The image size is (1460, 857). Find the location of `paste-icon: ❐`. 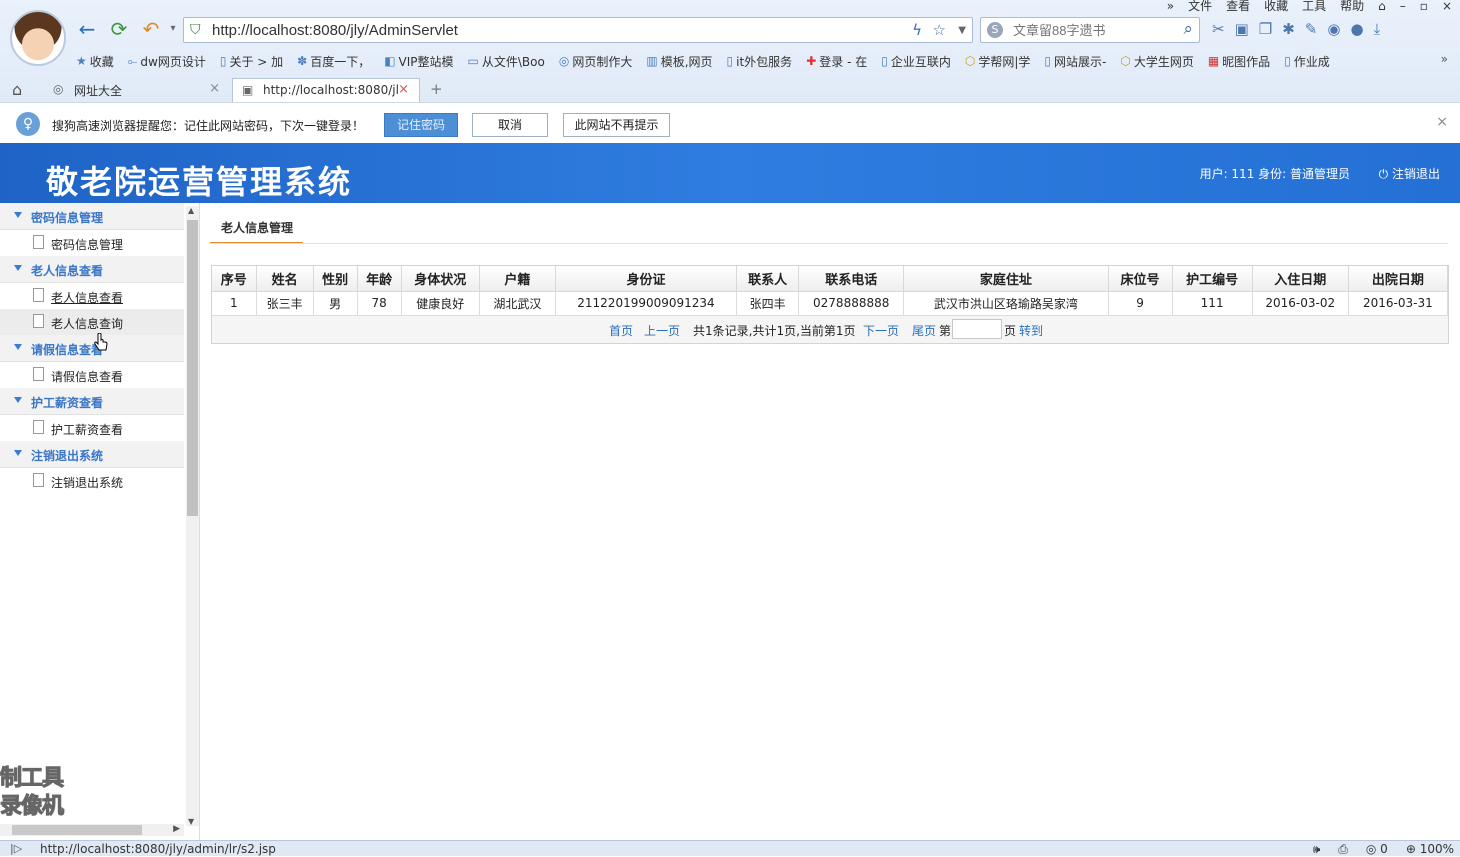

paste-icon: ❐ is located at coordinates (1265, 29).